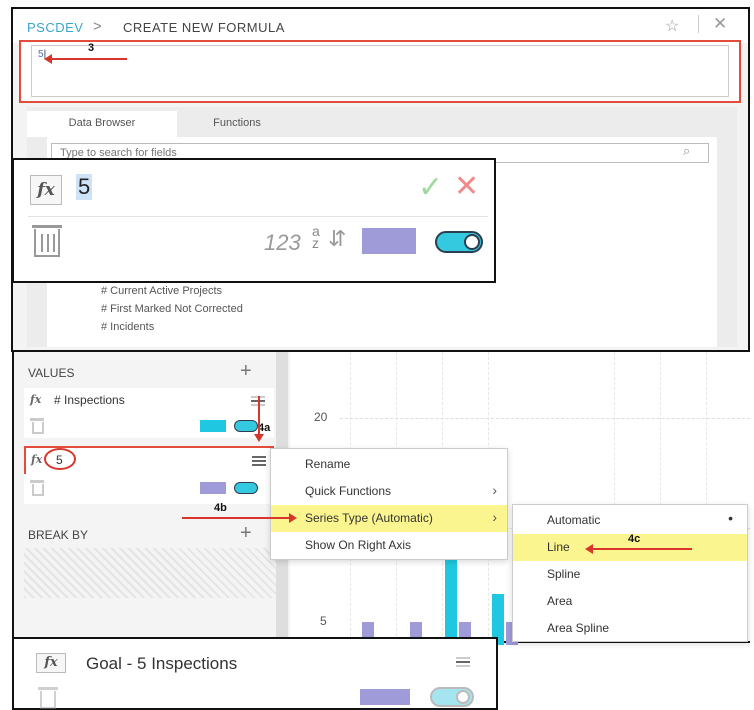 The width and height of the screenshot is (754, 710). I want to click on formula-edit-popup: fx 5 ✓ ✕ 123 az ⇵, so click(254, 220).